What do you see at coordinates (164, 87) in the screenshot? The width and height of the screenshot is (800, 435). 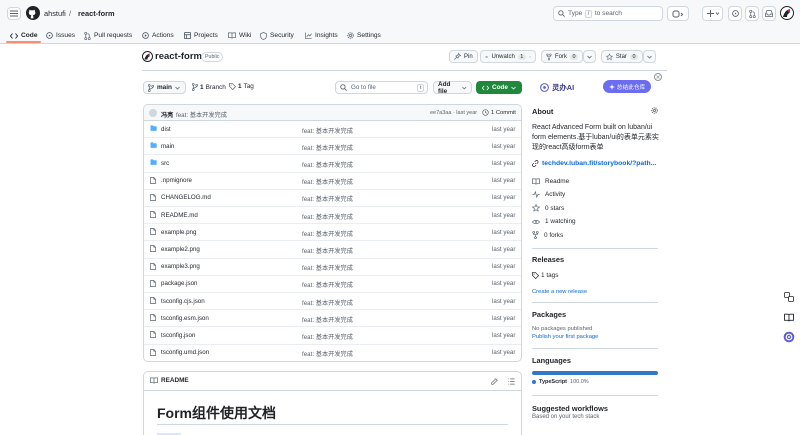 I see `branch-selector: main` at bounding box center [164, 87].